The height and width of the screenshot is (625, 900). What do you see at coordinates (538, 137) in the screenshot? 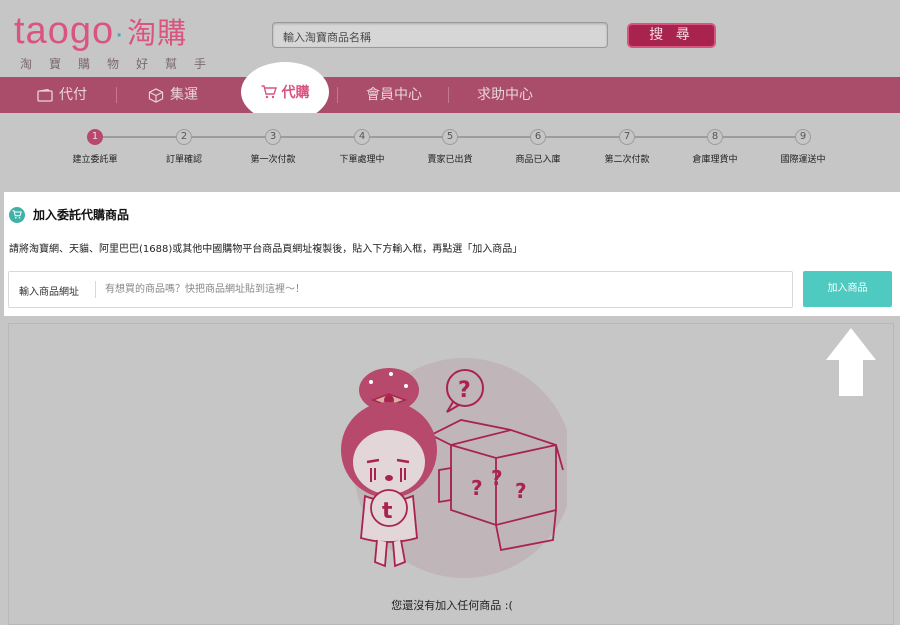
I see `step-number: 6` at bounding box center [538, 137].